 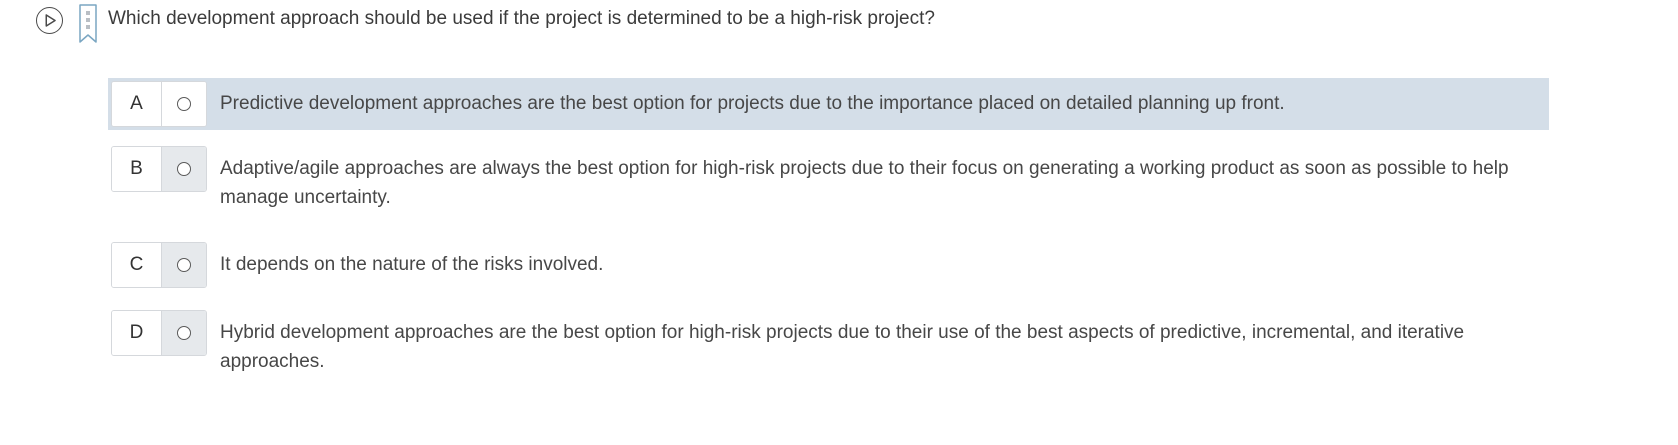 I want to click on option-selector: B, so click(x=159, y=169).